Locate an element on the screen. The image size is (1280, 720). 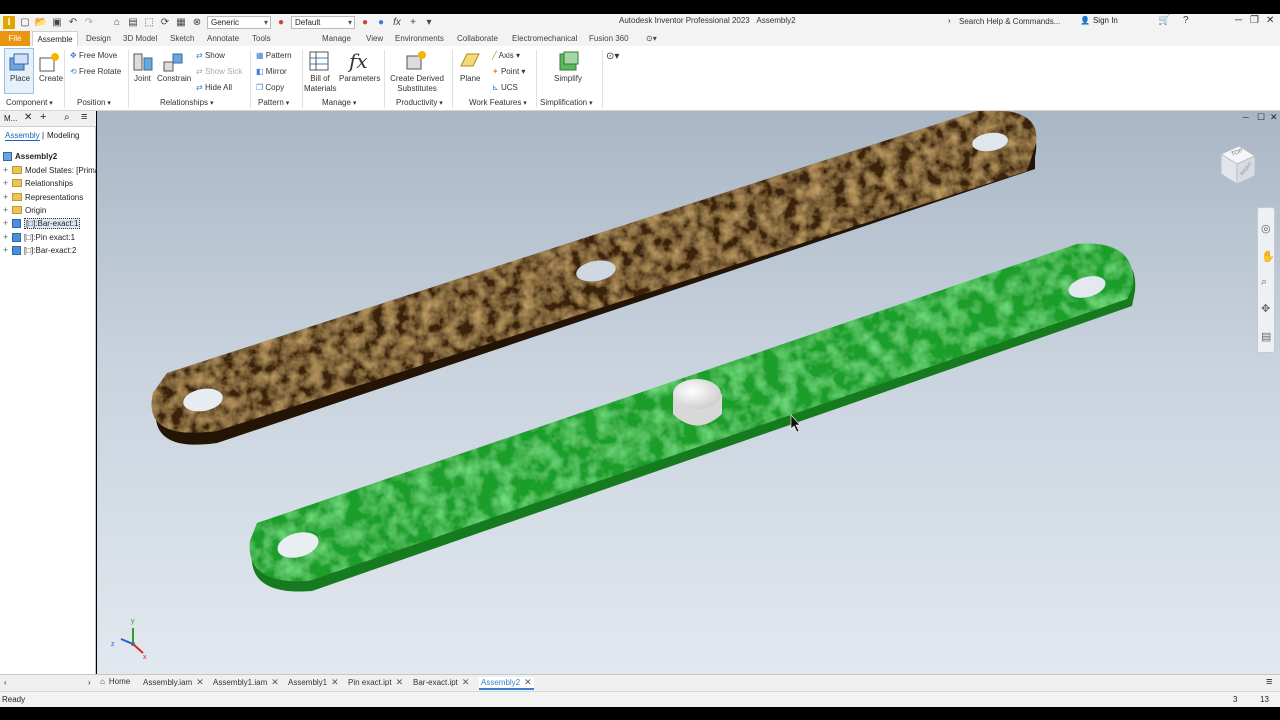
relationships-group-label: Relationships is located at coordinates (187, 102).